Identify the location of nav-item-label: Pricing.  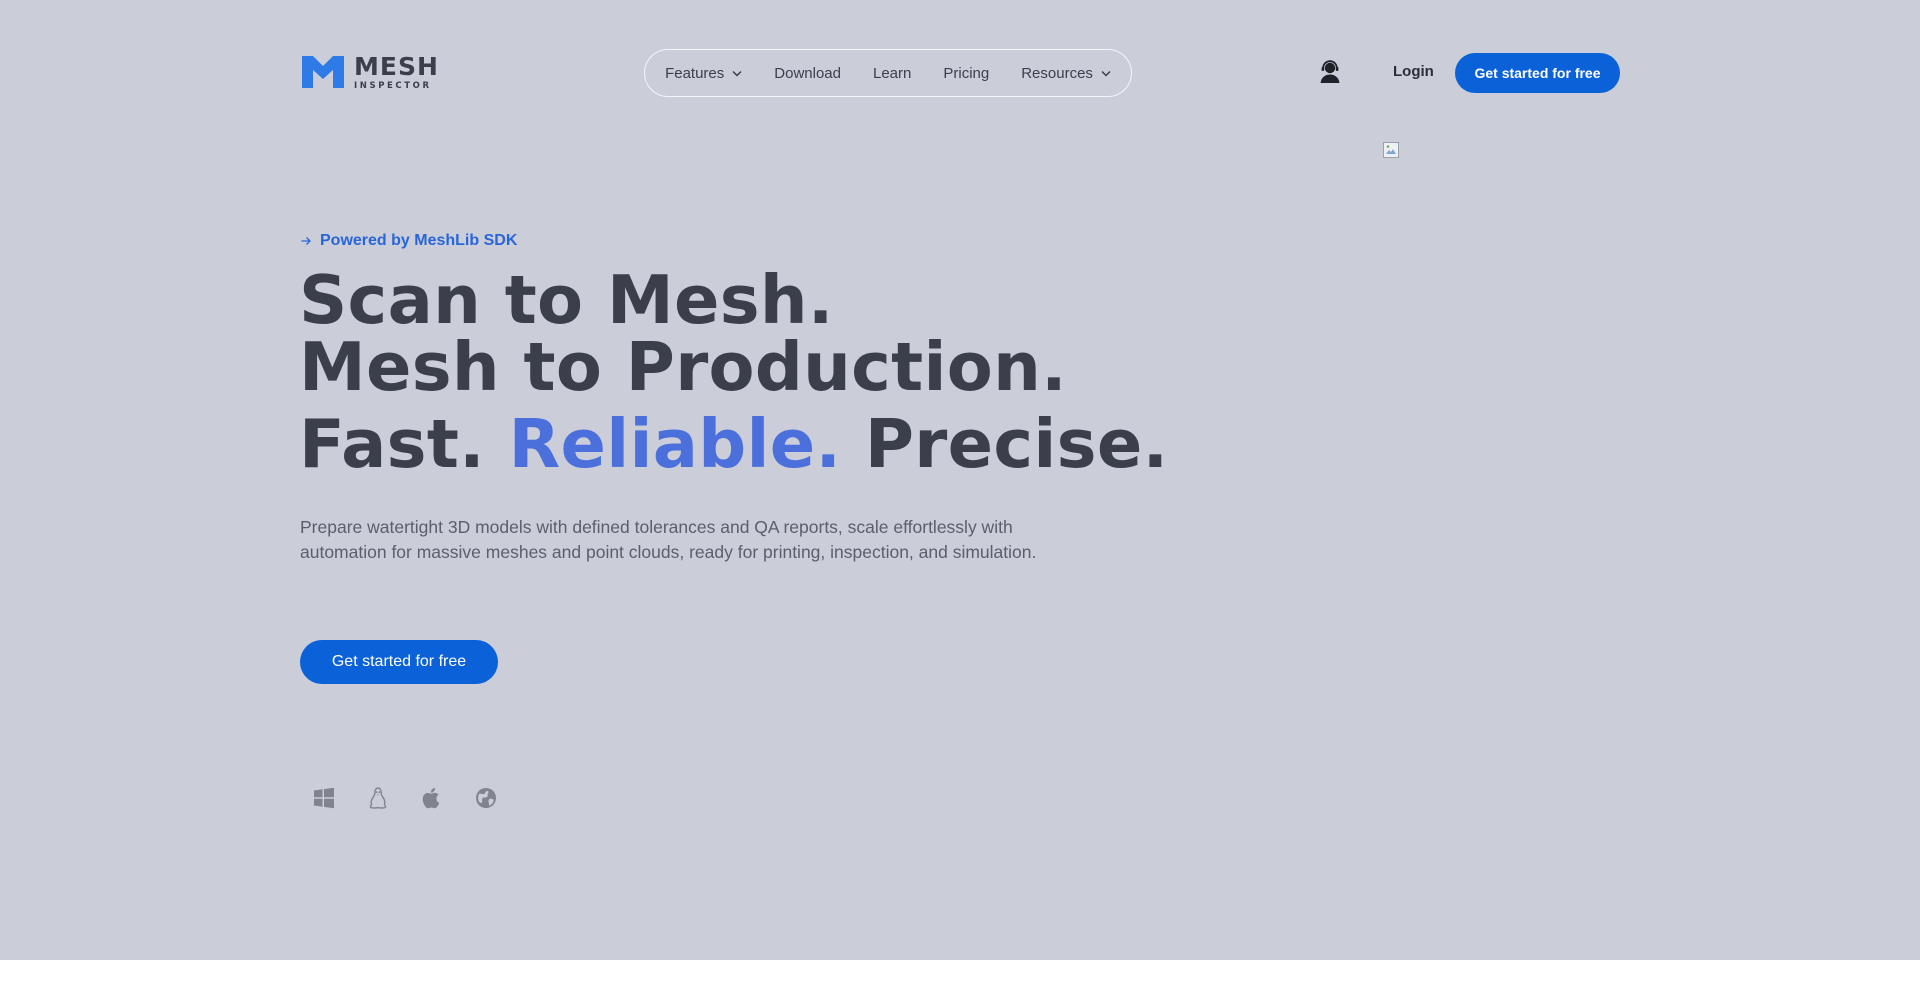
(966, 73).